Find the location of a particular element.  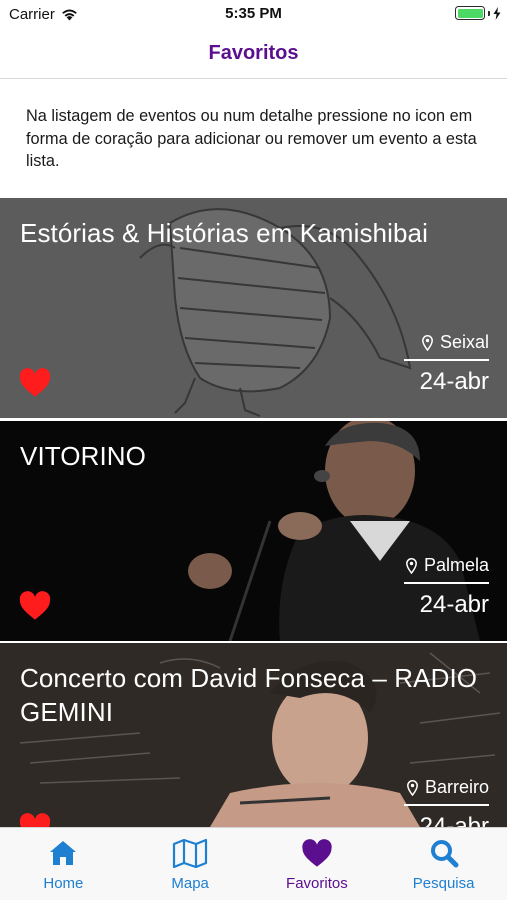

battery-icon is located at coordinates (470, 13).